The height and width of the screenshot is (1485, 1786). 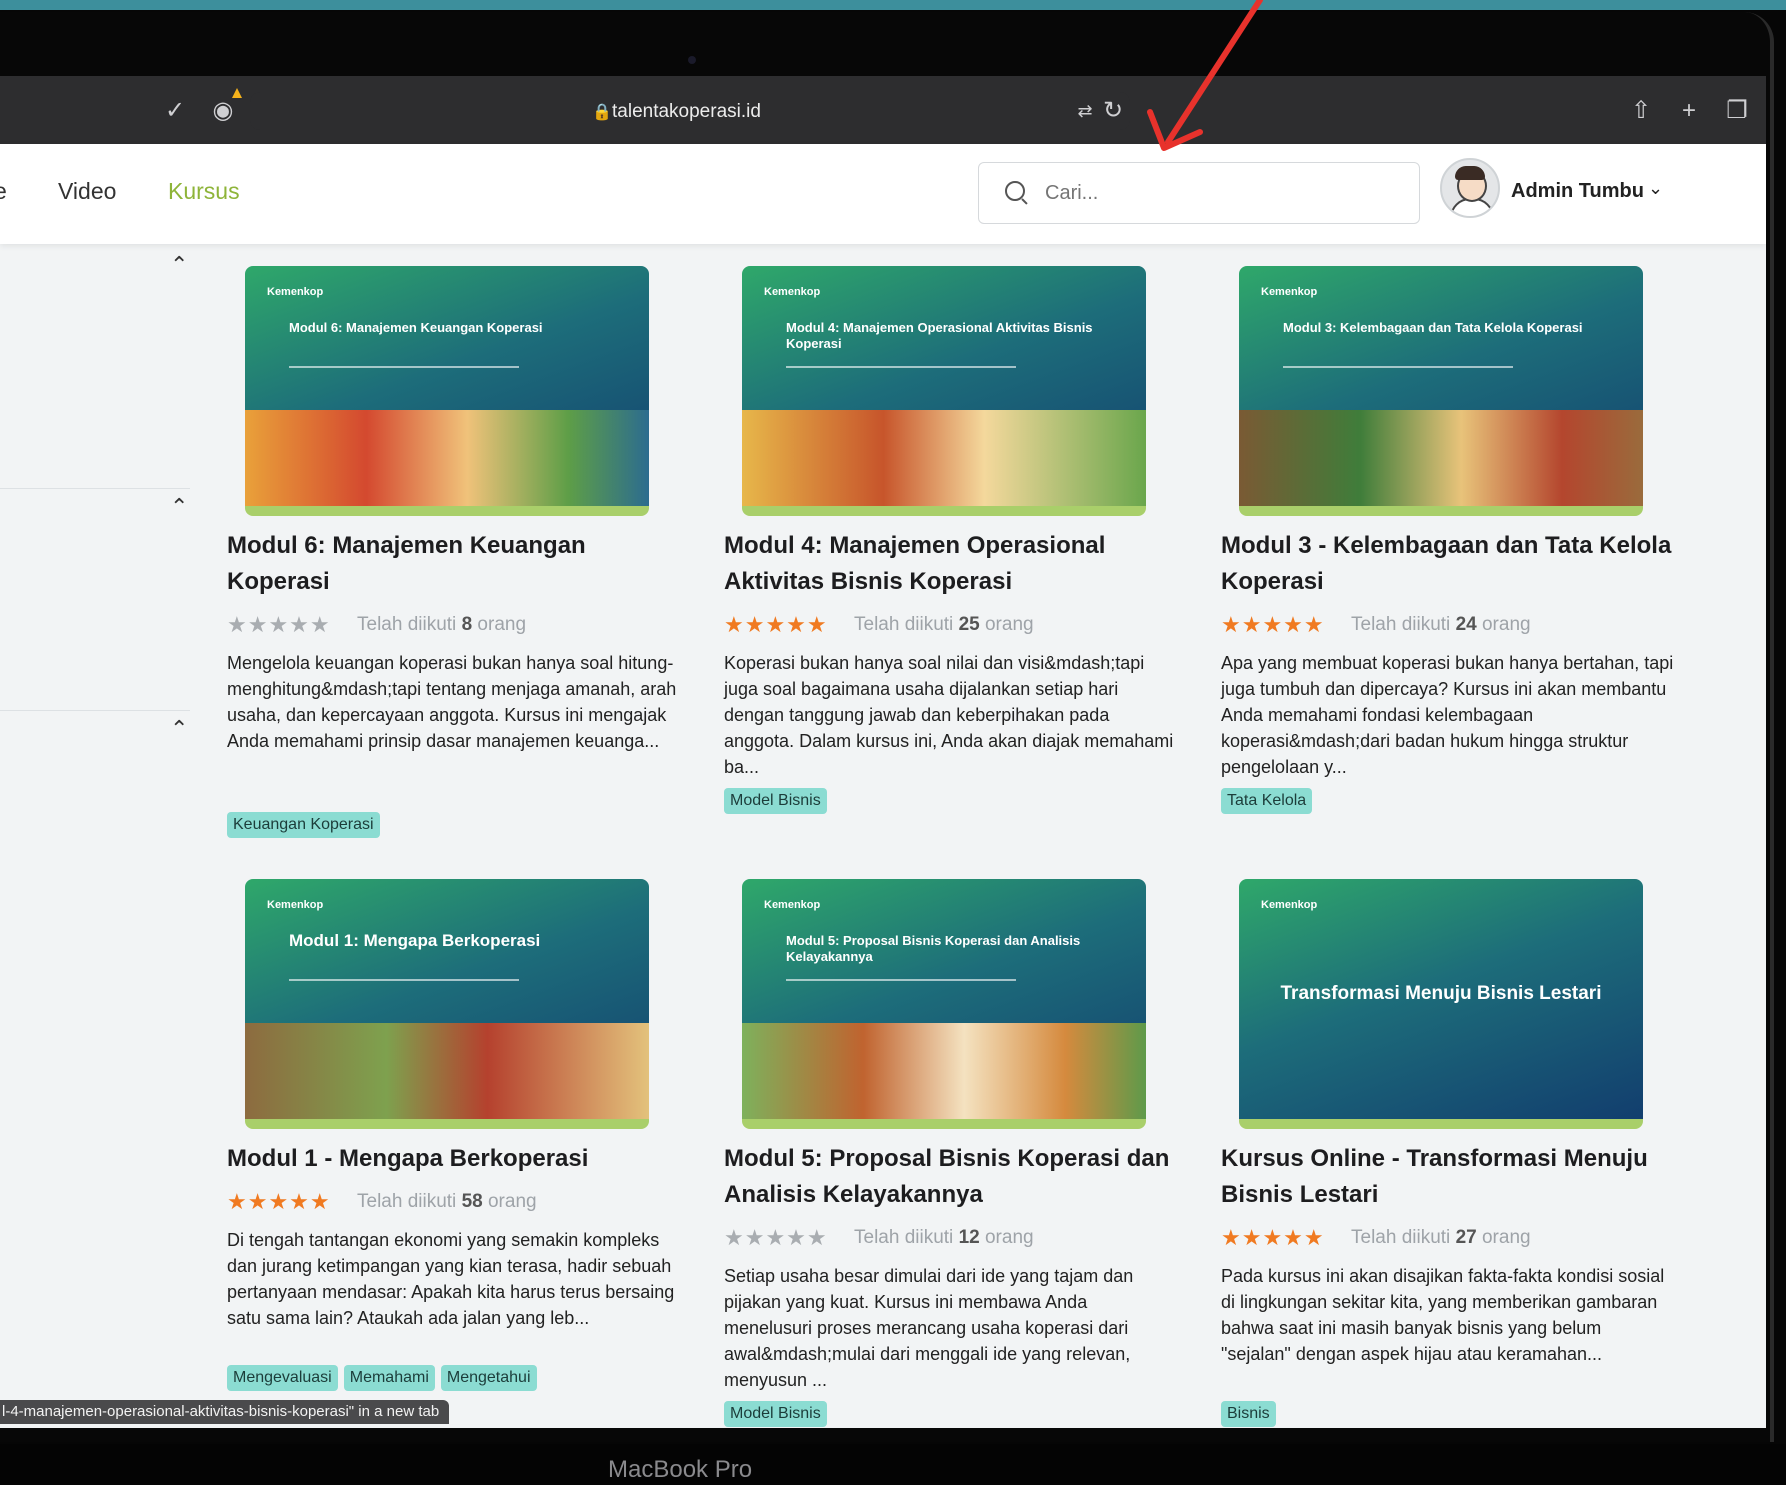 I want to click on avatar, so click(x=1470, y=188).